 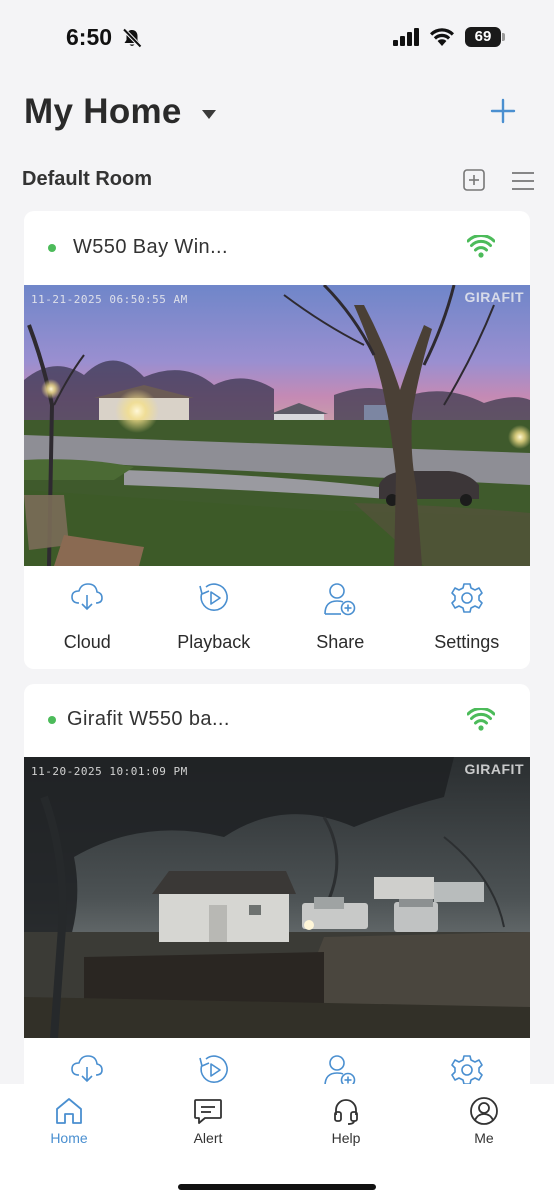 I want to click on battery-icon: 69, so click(x=485, y=37).